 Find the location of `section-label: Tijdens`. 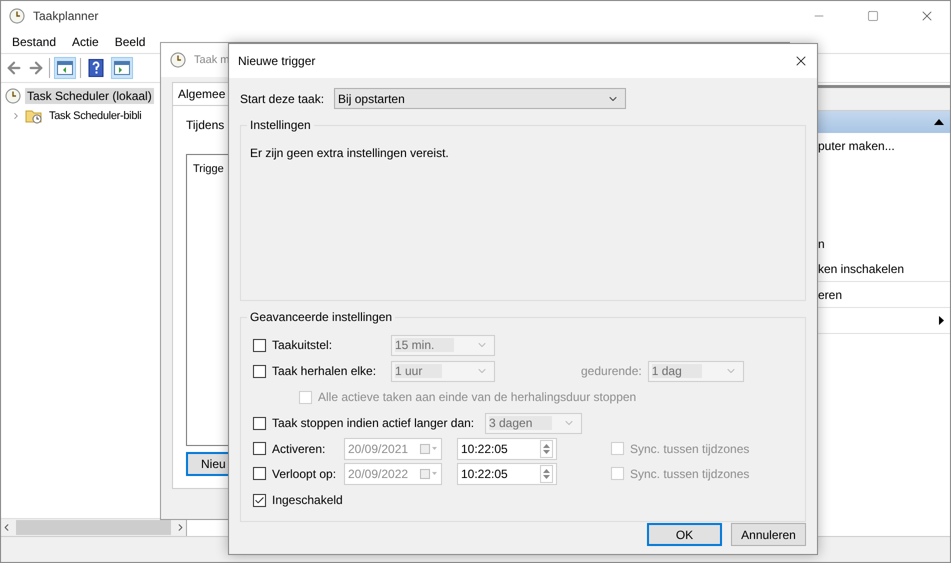

section-label: Tijdens is located at coordinates (205, 125).